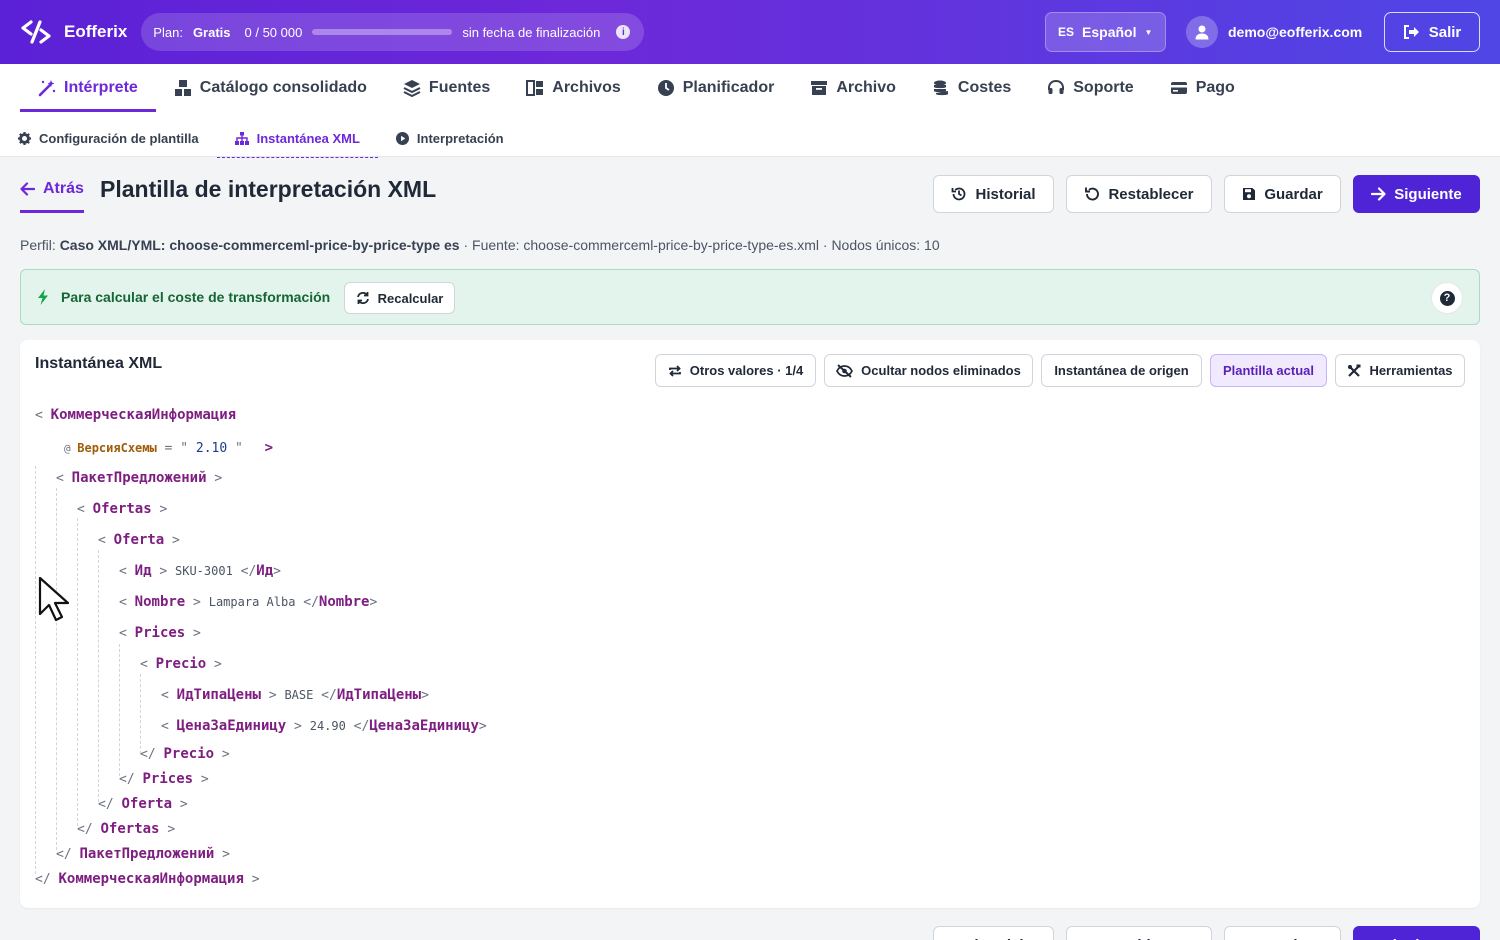 This screenshot has width=1500, height=940. What do you see at coordinates (1282, 938) in the screenshot?
I see `save-label: Guardar` at bounding box center [1282, 938].